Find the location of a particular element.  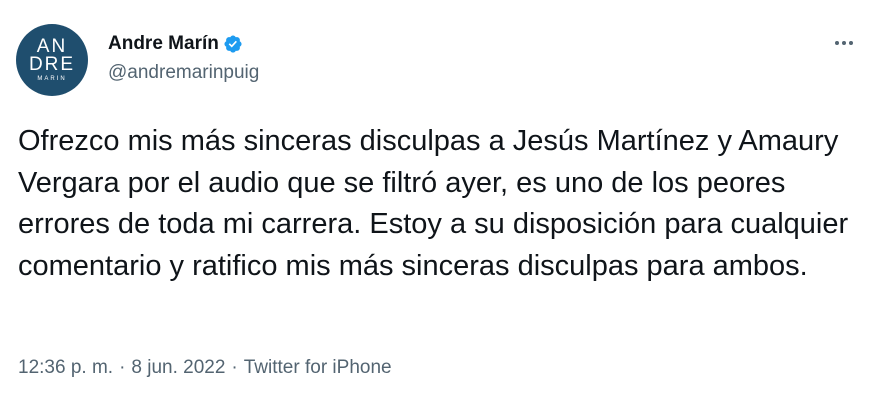

author-name: Andre Marín is located at coordinates (163, 44).